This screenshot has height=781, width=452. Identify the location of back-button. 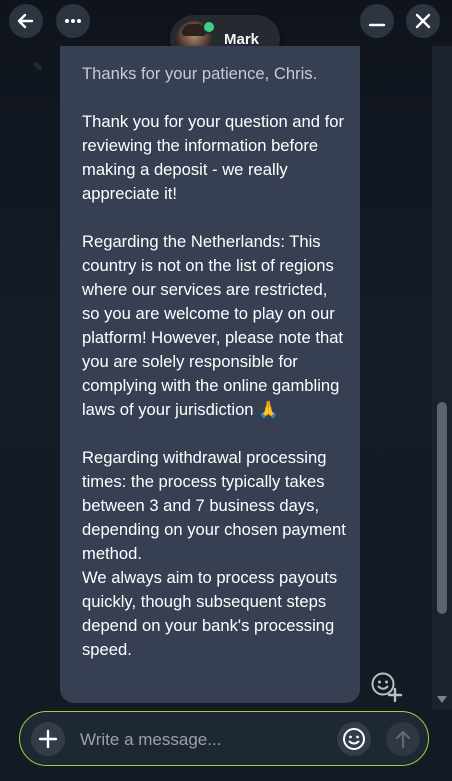
(26, 21).